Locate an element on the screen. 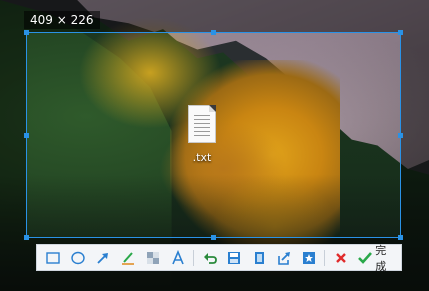 Image resolution: width=429 pixels, height=291 pixels. rectangle-tool-button is located at coordinates (53, 257).